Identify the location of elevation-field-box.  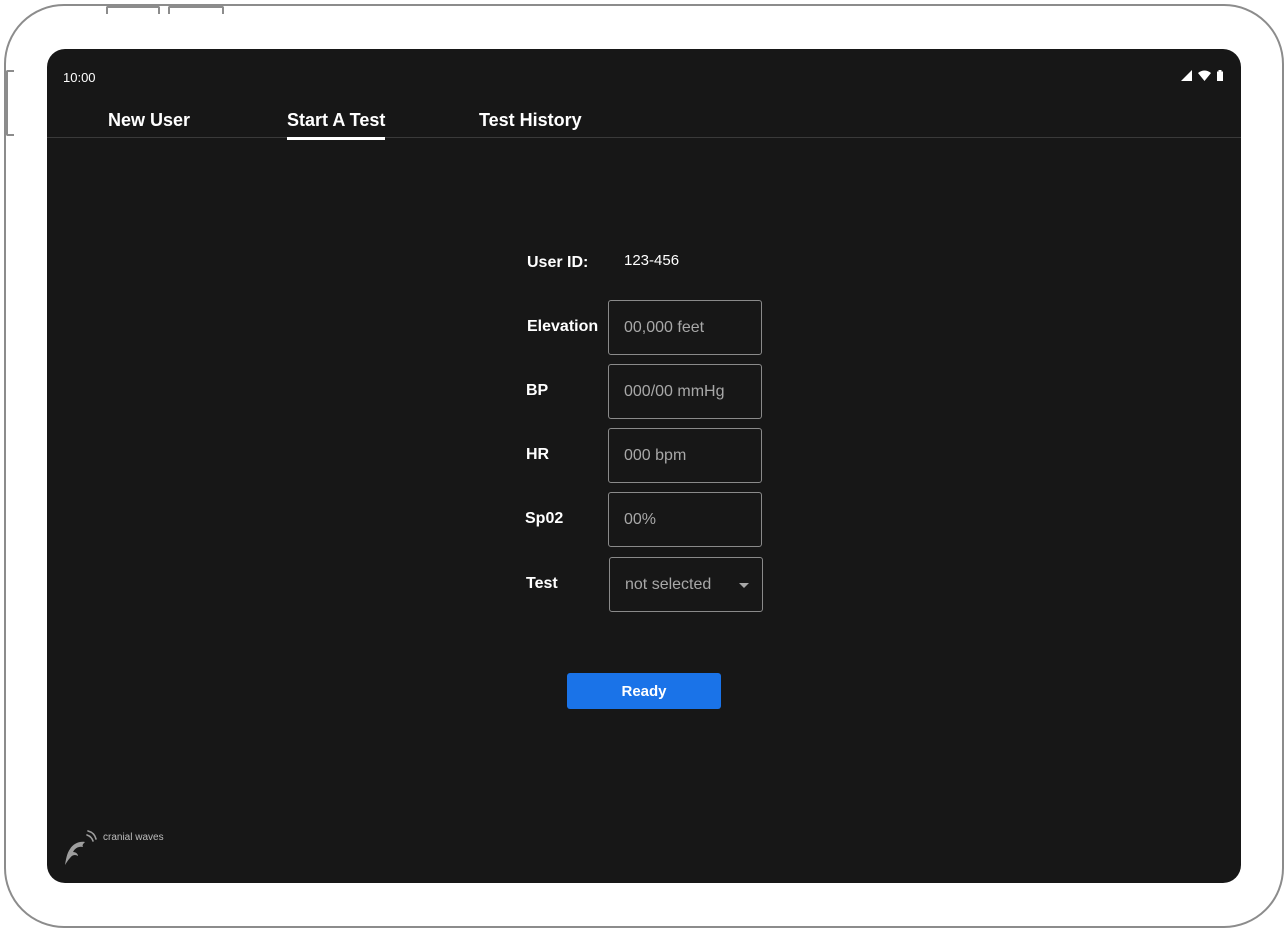
(685, 327).